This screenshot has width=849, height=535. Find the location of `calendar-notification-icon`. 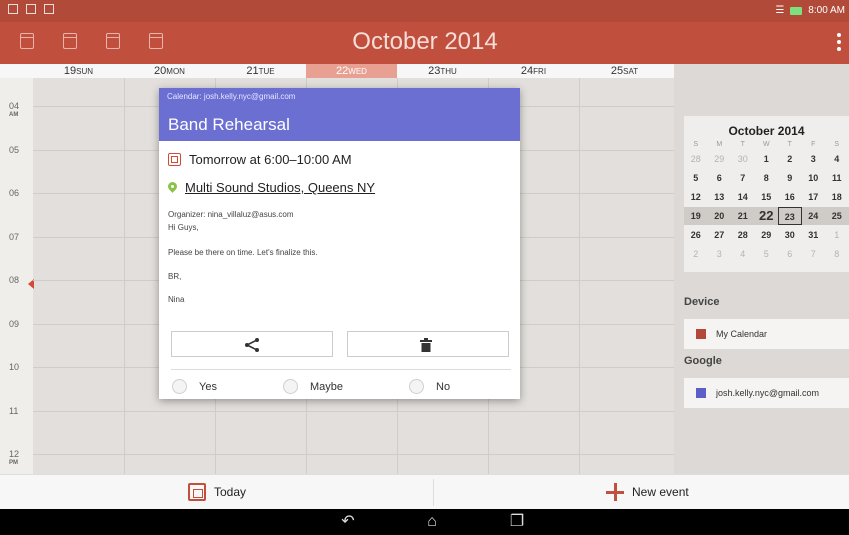

calendar-notification-icon is located at coordinates (49, 9).